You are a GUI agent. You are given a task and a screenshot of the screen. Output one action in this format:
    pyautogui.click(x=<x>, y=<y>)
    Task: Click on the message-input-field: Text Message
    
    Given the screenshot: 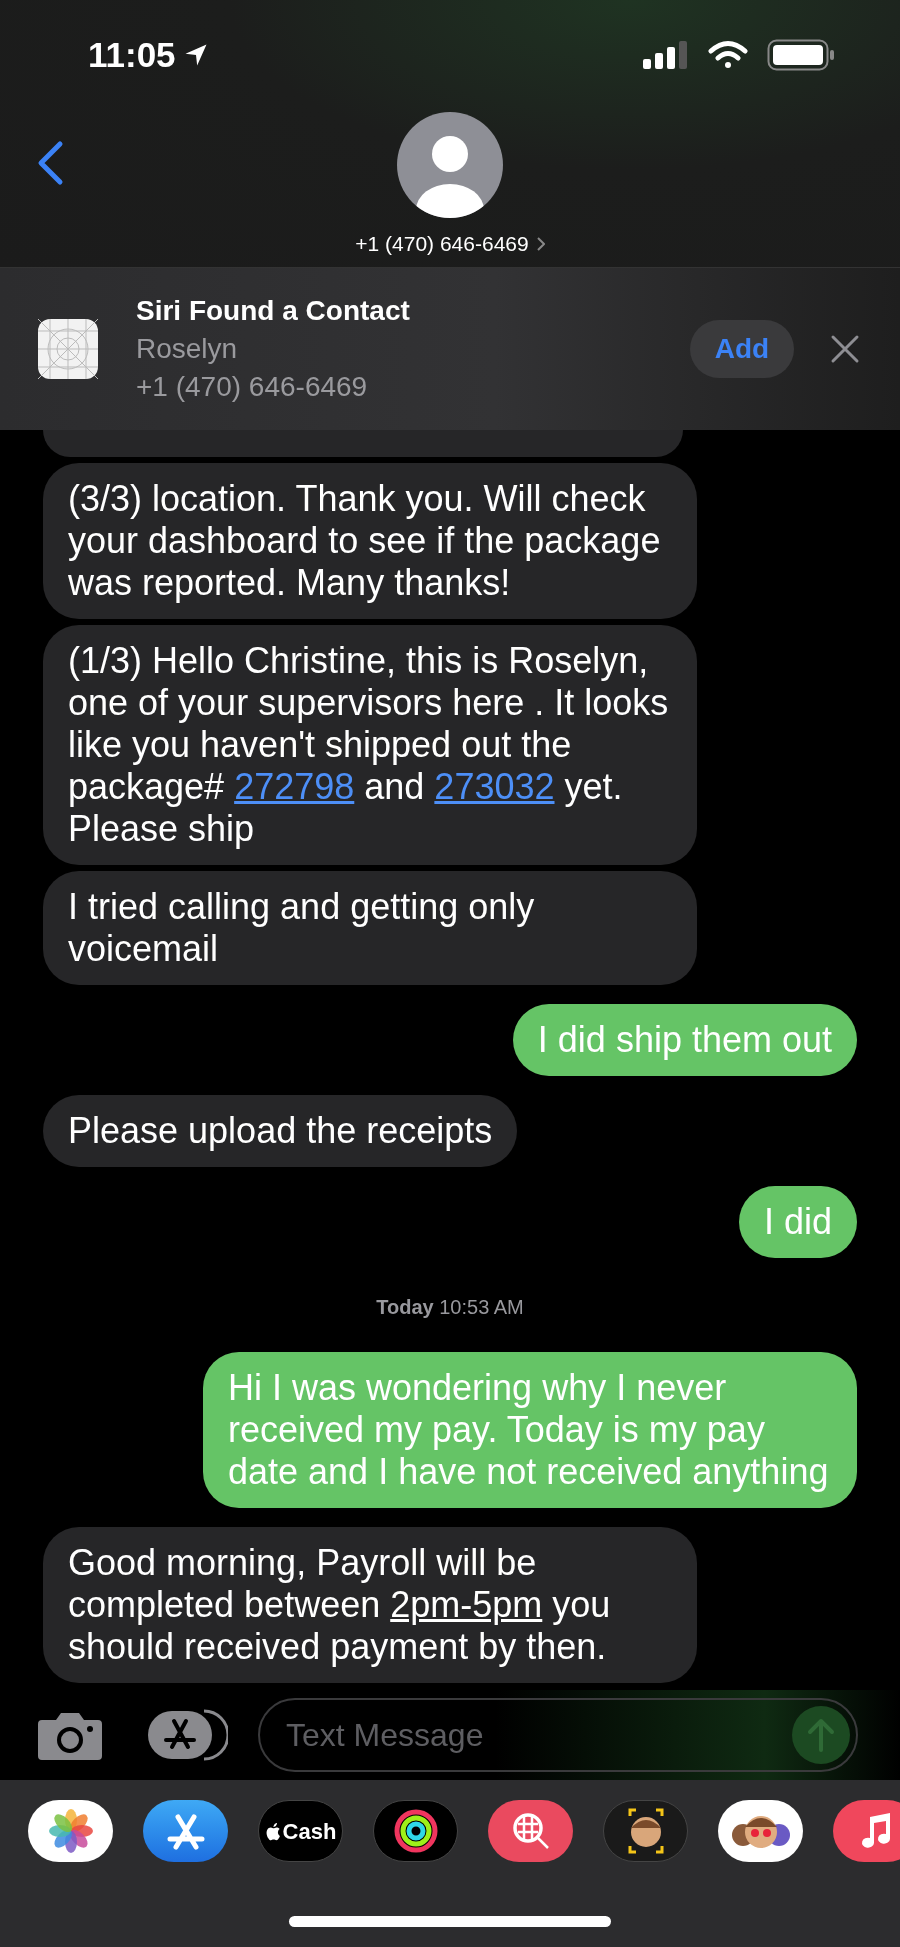 What is the action you would take?
    pyautogui.click(x=558, y=1735)
    